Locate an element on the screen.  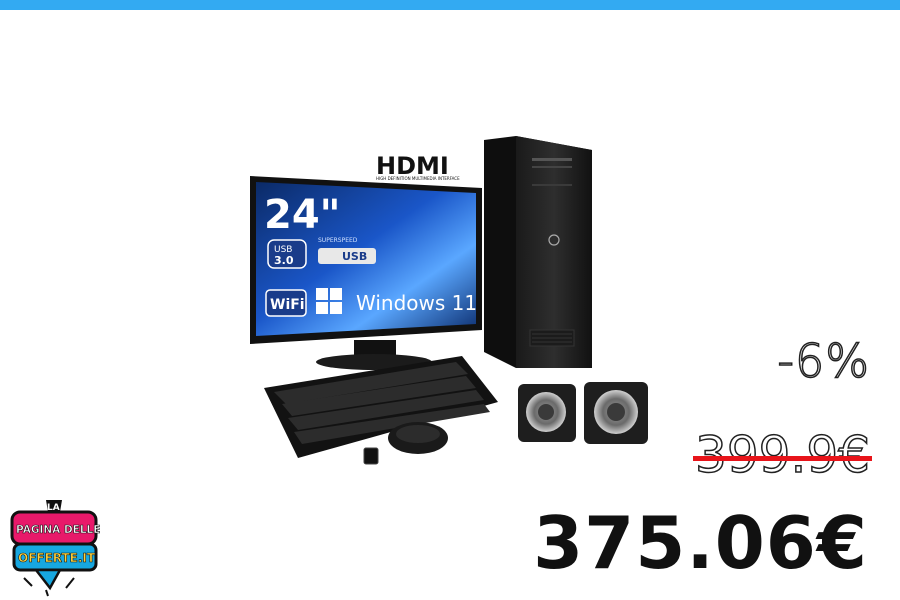
old-price-value: 399.9€ is located at coordinates (782, 455).